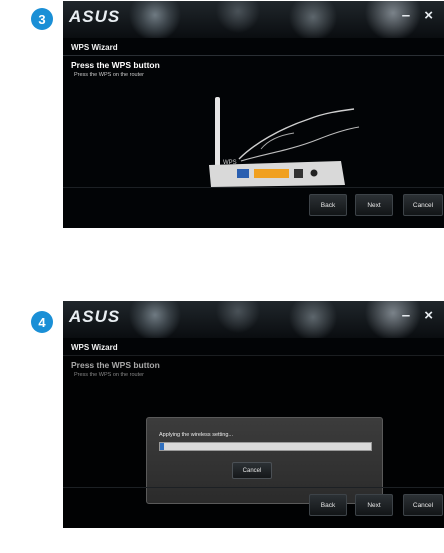 The image size is (444, 553). I want to click on router-illustration: WPS, so click(284, 142).